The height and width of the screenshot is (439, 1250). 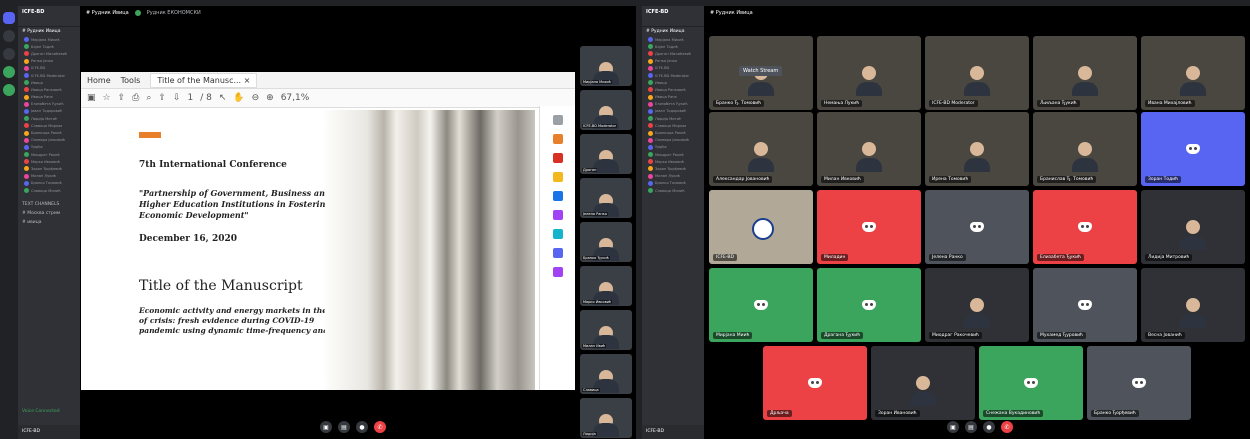 What do you see at coordinates (122, 98) in the screenshot?
I see `upload-icon: ⇪` at bounding box center [122, 98].